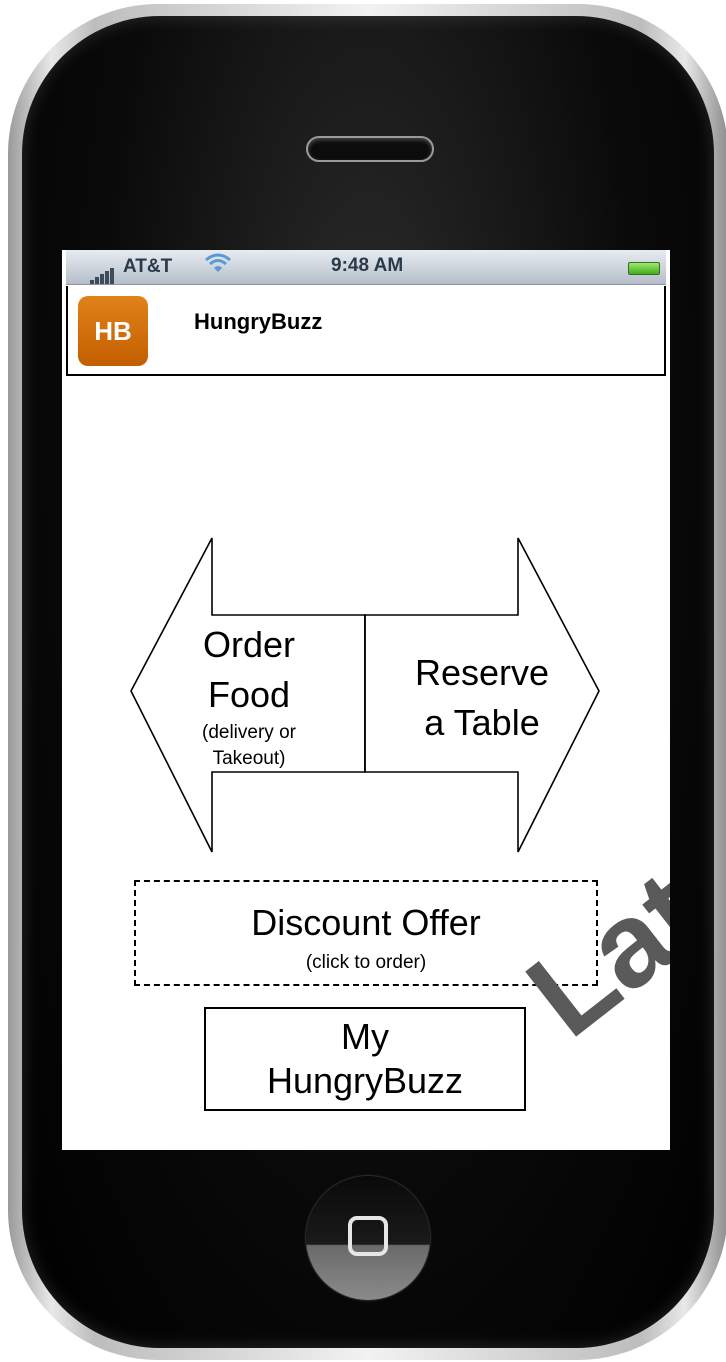 The height and width of the screenshot is (1362, 726). I want to click on reserve-line1: Reserve, so click(482, 672).